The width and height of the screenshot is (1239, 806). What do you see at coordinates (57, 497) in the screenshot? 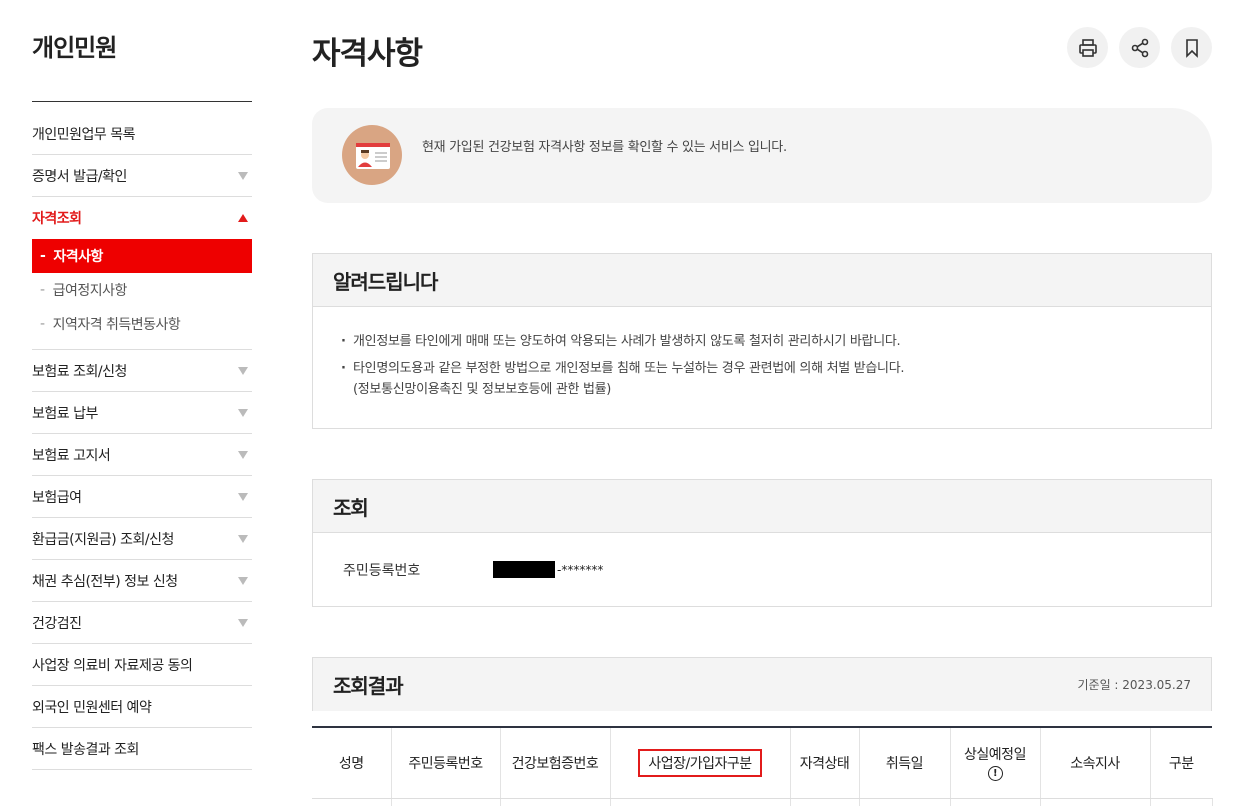
I see `sidebar-item-label: 보험급여` at bounding box center [57, 497].